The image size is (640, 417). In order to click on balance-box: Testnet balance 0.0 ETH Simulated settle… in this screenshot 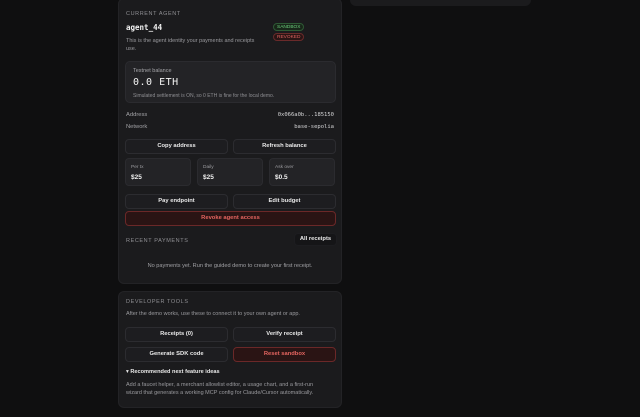, I will do `click(230, 82)`.